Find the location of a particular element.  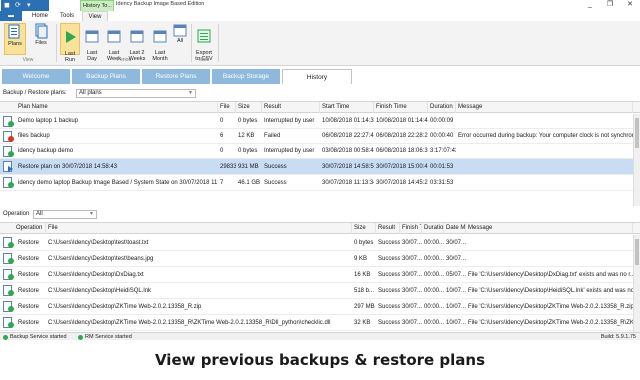

tab-tools: Tools is located at coordinates (67, 16).